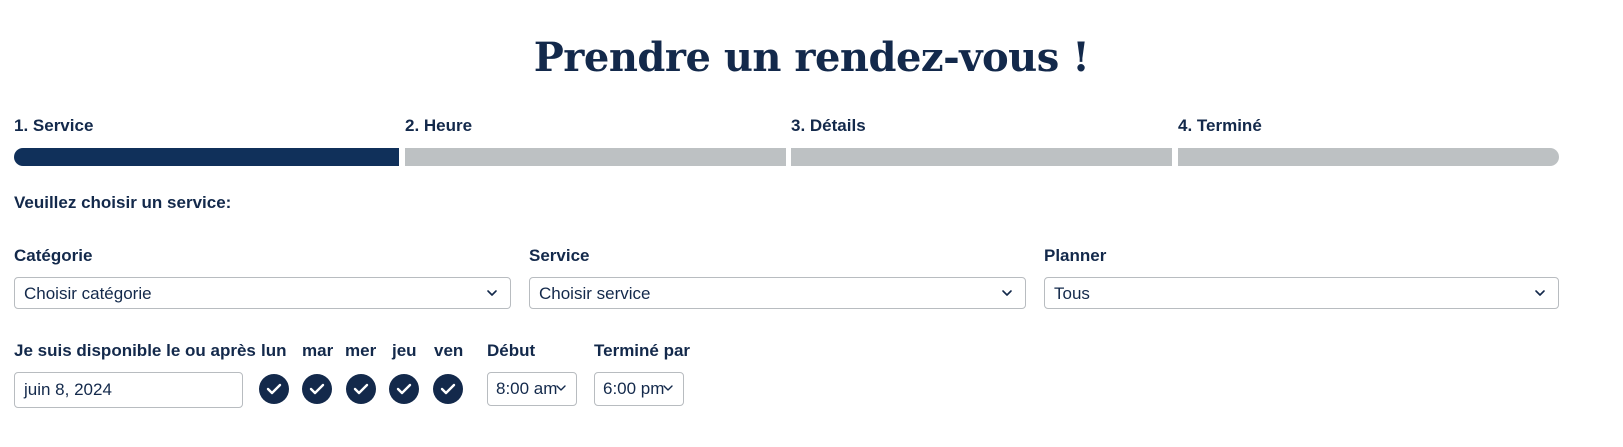 The width and height of the screenshot is (1623, 447). Describe the element at coordinates (361, 350) in the screenshot. I see `day-label-mer: mer` at that location.